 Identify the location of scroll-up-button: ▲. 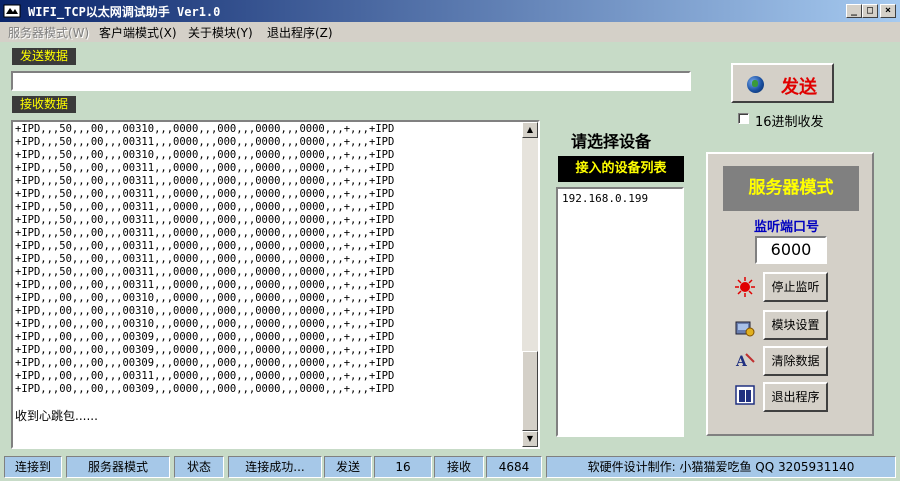
(530, 130).